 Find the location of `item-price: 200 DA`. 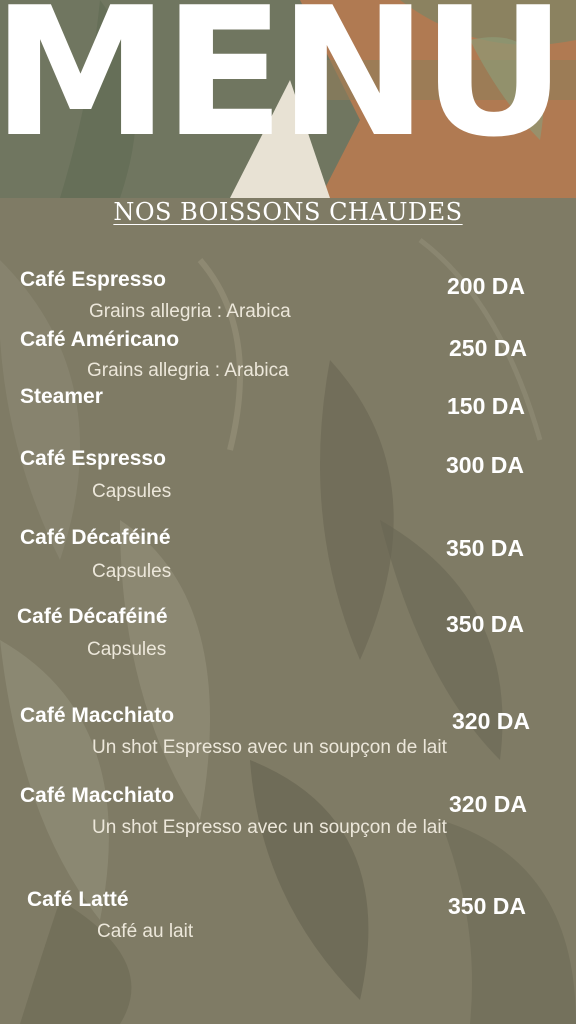

item-price: 200 DA is located at coordinates (486, 286).